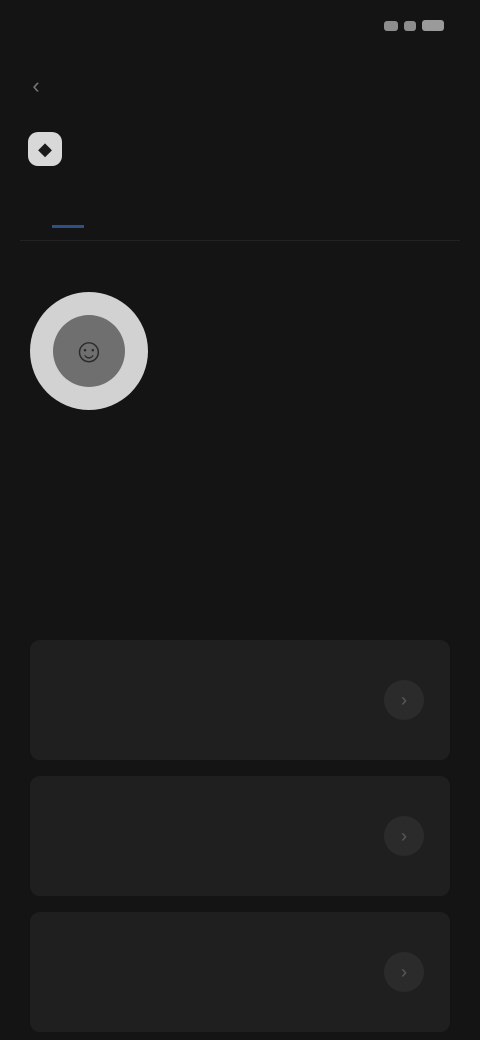 The width and height of the screenshot is (480, 1040). I want to click on wifi-icon, so click(410, 25).